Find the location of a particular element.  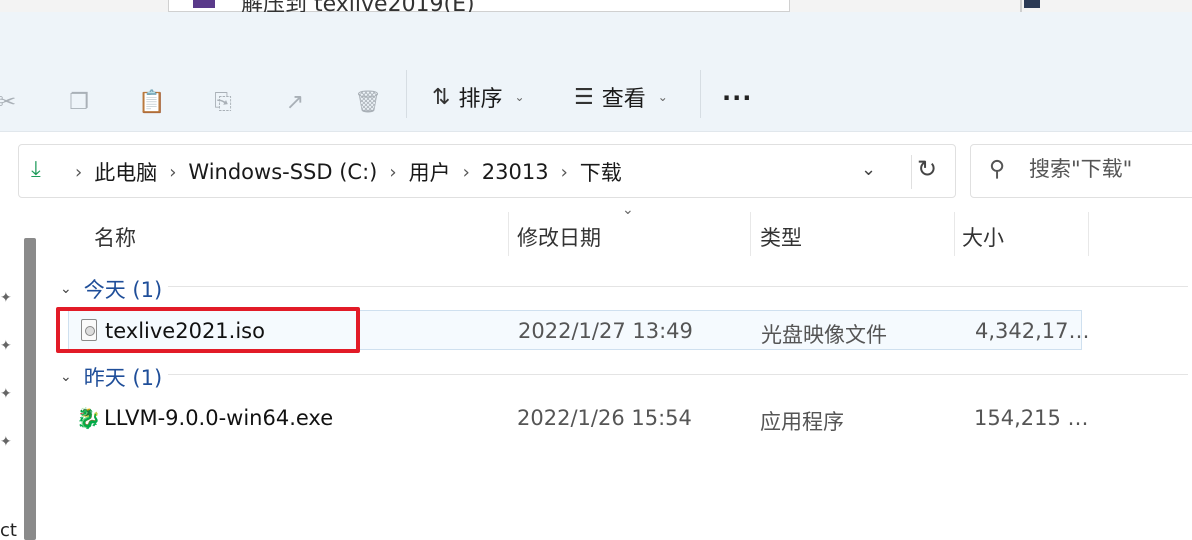

file-name: LLVM-9.0.0-win64.exe is located at coordinates (219, 418).